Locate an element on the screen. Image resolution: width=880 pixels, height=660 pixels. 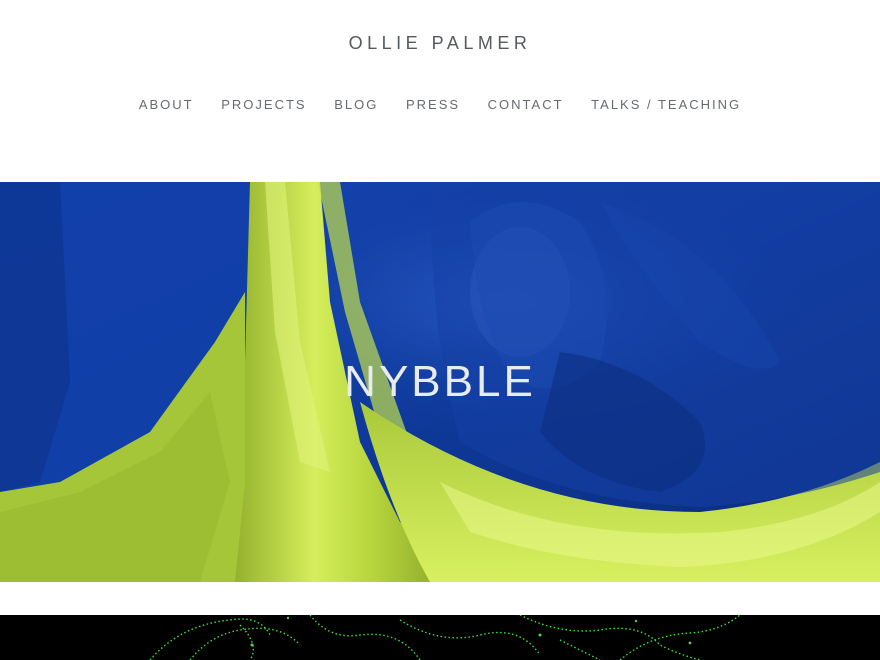
next-project-image is located at coordinates (440, 637).